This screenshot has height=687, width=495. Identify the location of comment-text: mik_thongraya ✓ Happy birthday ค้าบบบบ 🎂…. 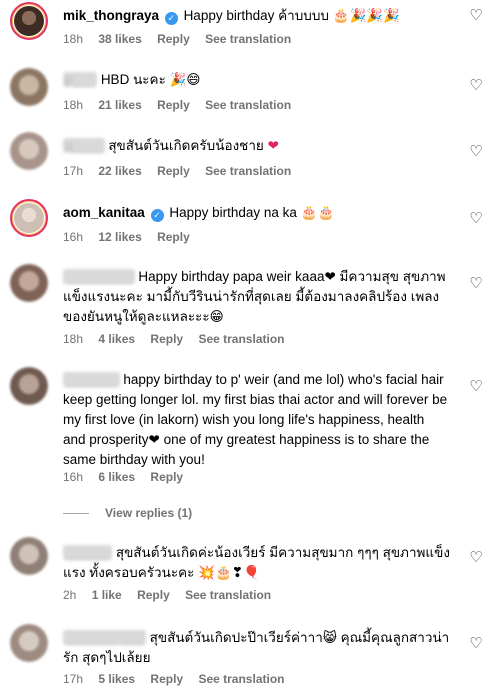
(259, 16).